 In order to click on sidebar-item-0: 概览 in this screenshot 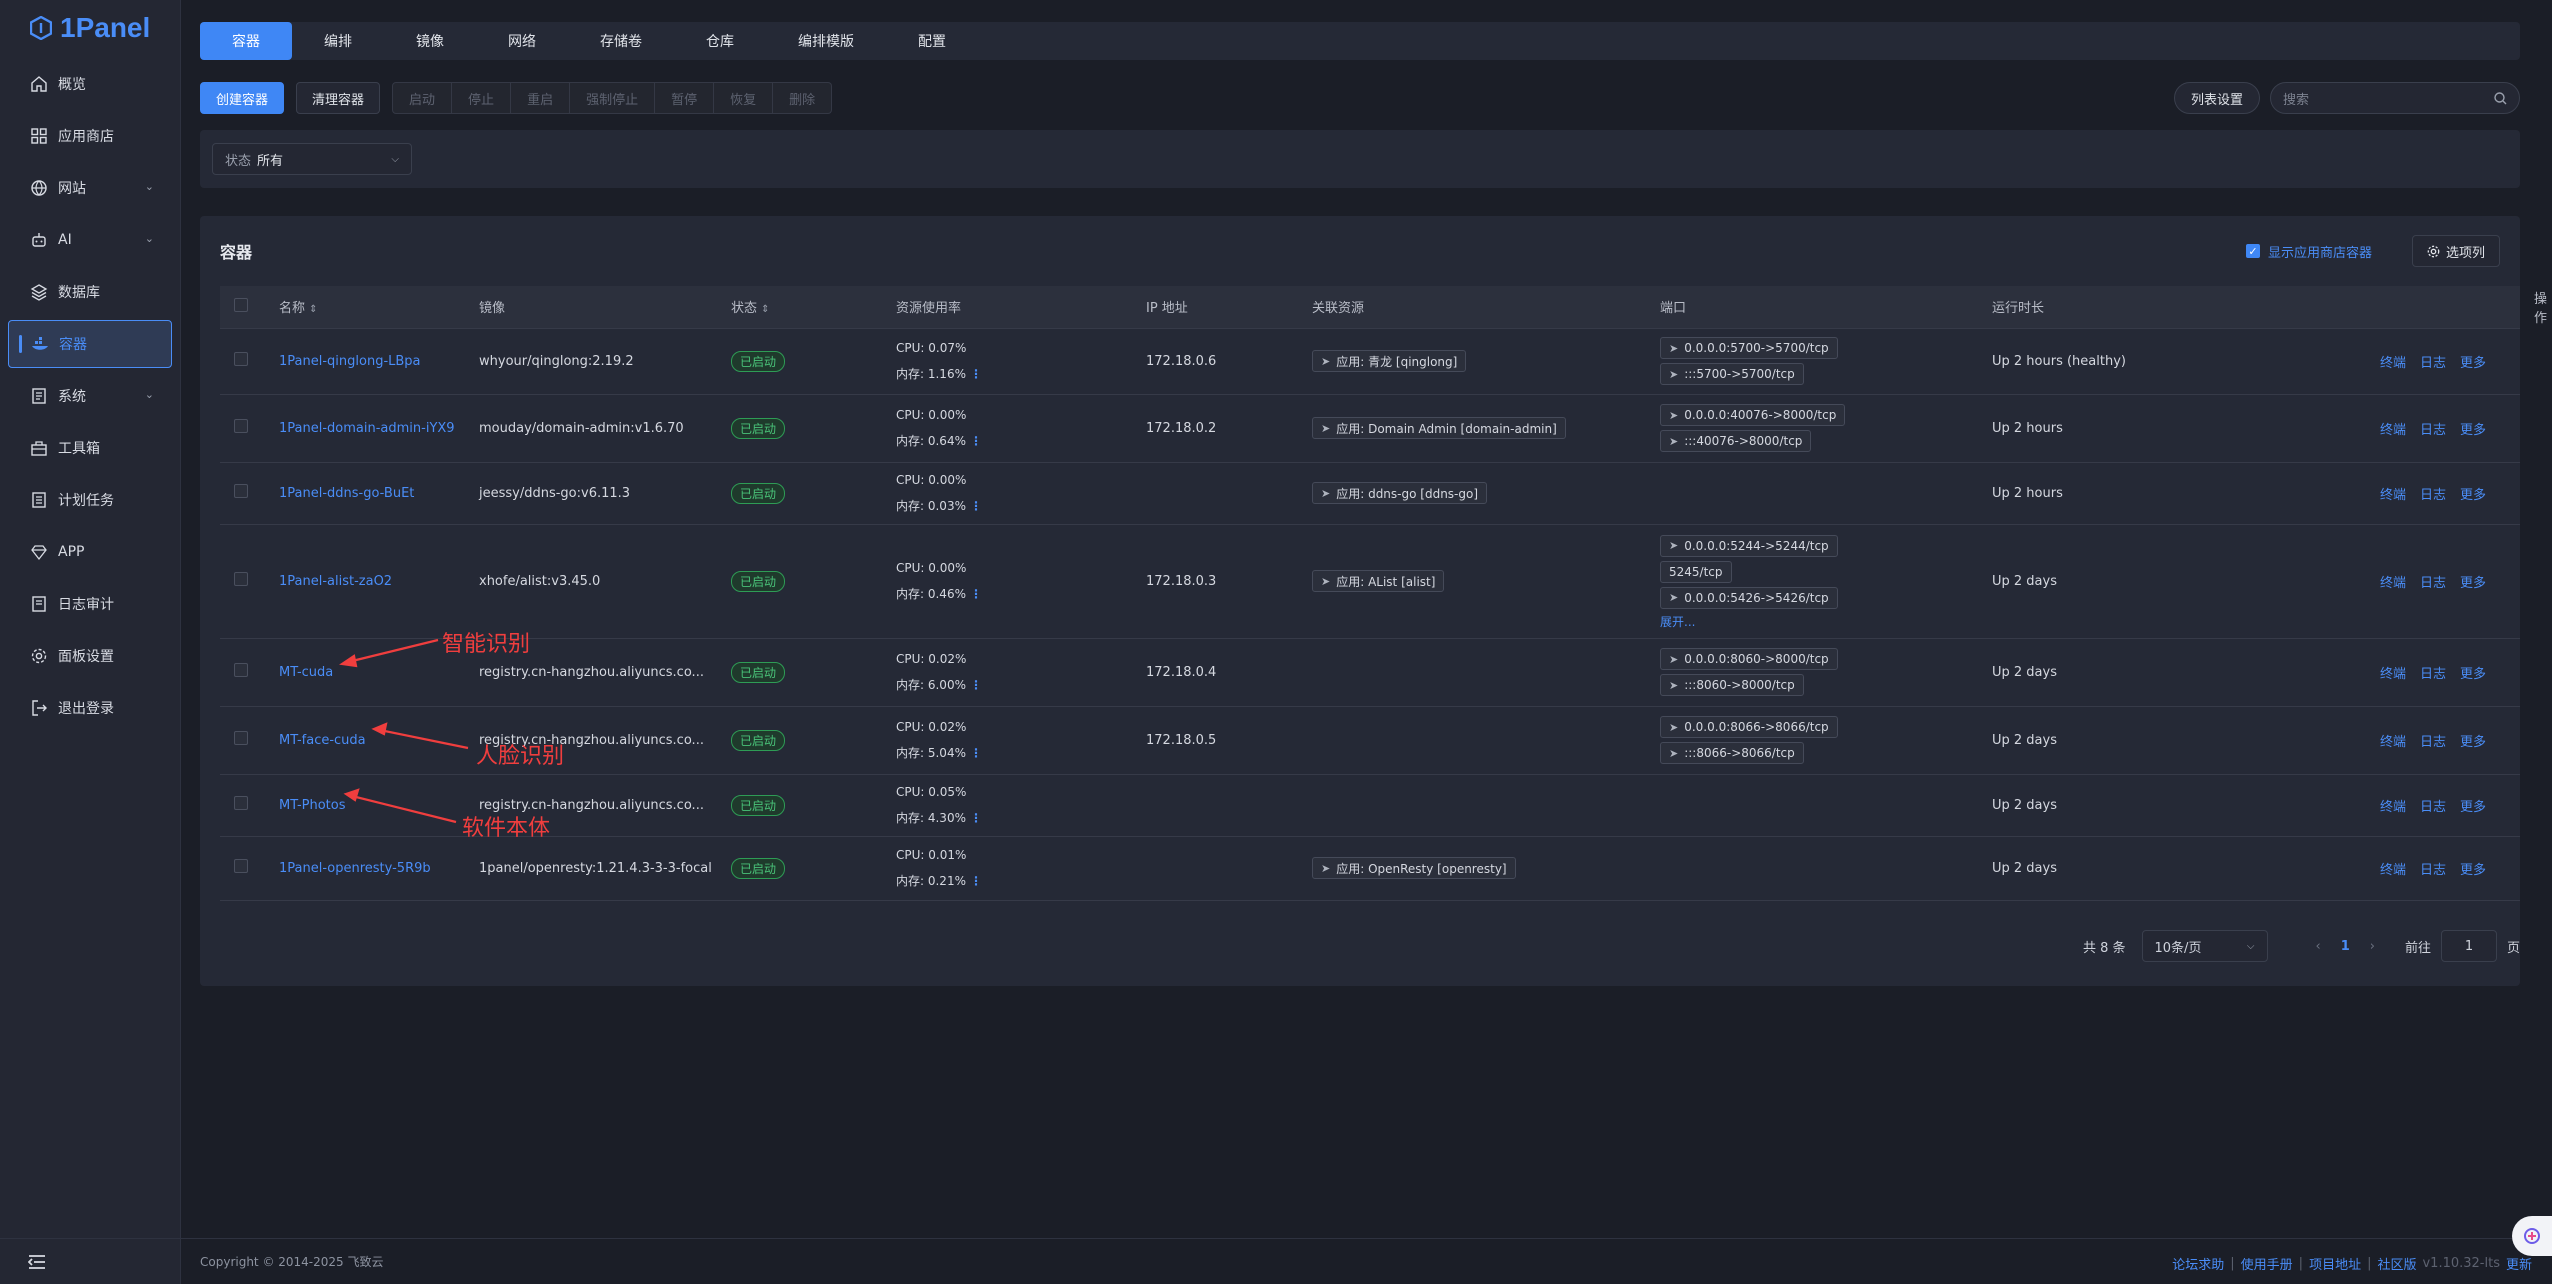, I will do `click(90, 84)`.